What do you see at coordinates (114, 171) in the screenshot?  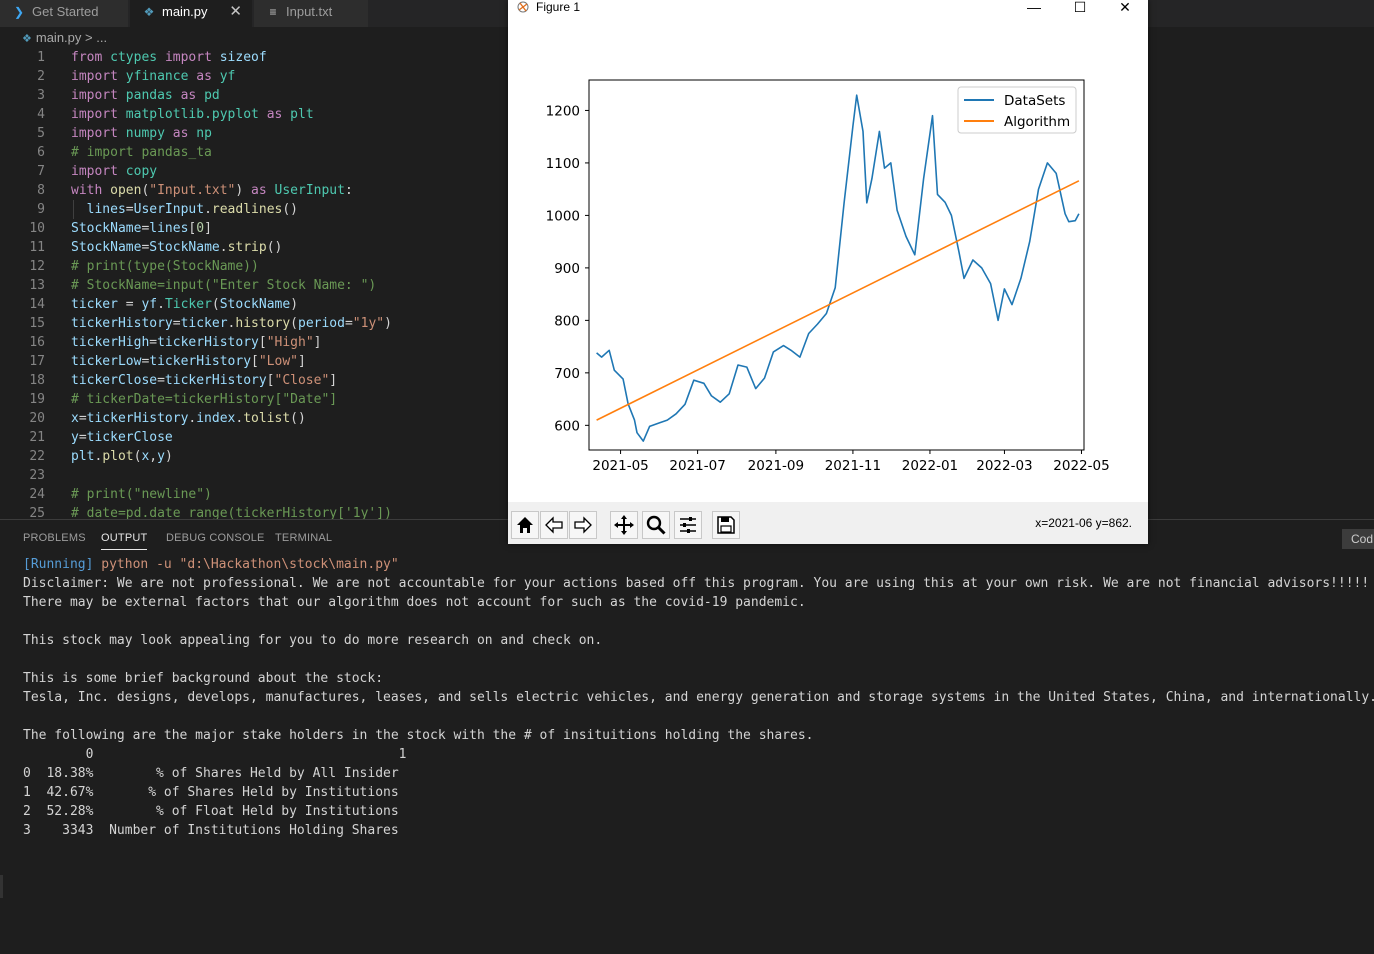 I see `code-text: import copy` at bounding box center [114, 171].